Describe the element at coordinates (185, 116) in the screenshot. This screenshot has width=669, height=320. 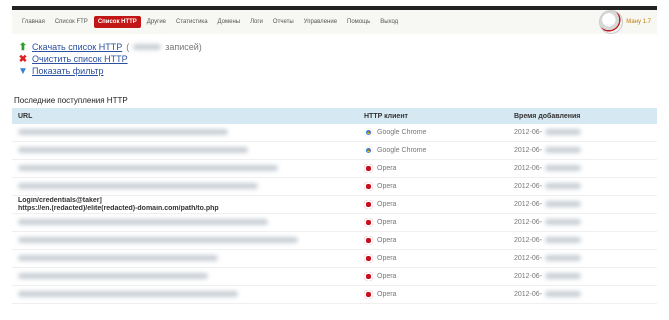
I see `url-column-header: URL` at that location.